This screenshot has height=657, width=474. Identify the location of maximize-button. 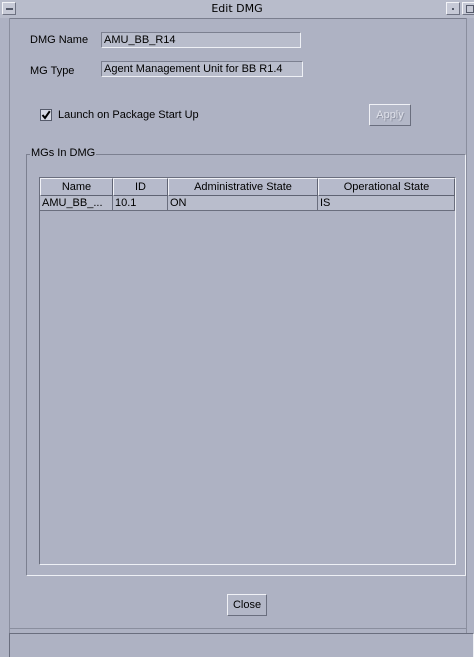
(468, 8).